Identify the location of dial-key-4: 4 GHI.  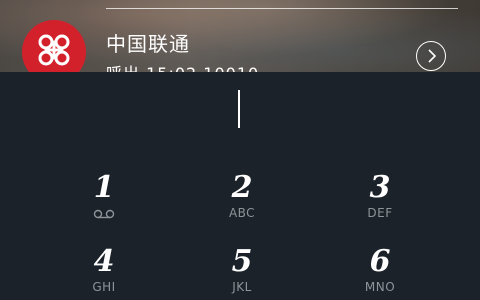
(104, 269).